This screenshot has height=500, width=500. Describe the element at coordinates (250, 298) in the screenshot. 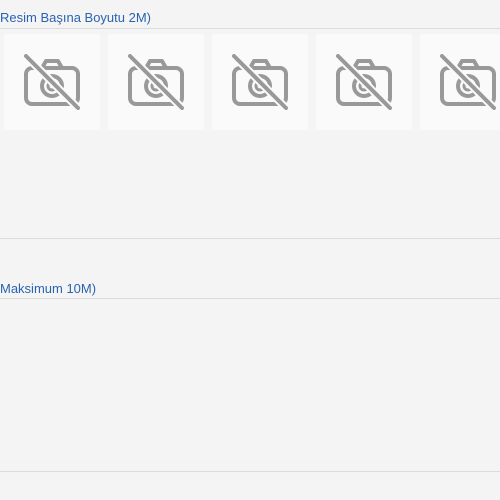

I see `files-section-divider` at that location.